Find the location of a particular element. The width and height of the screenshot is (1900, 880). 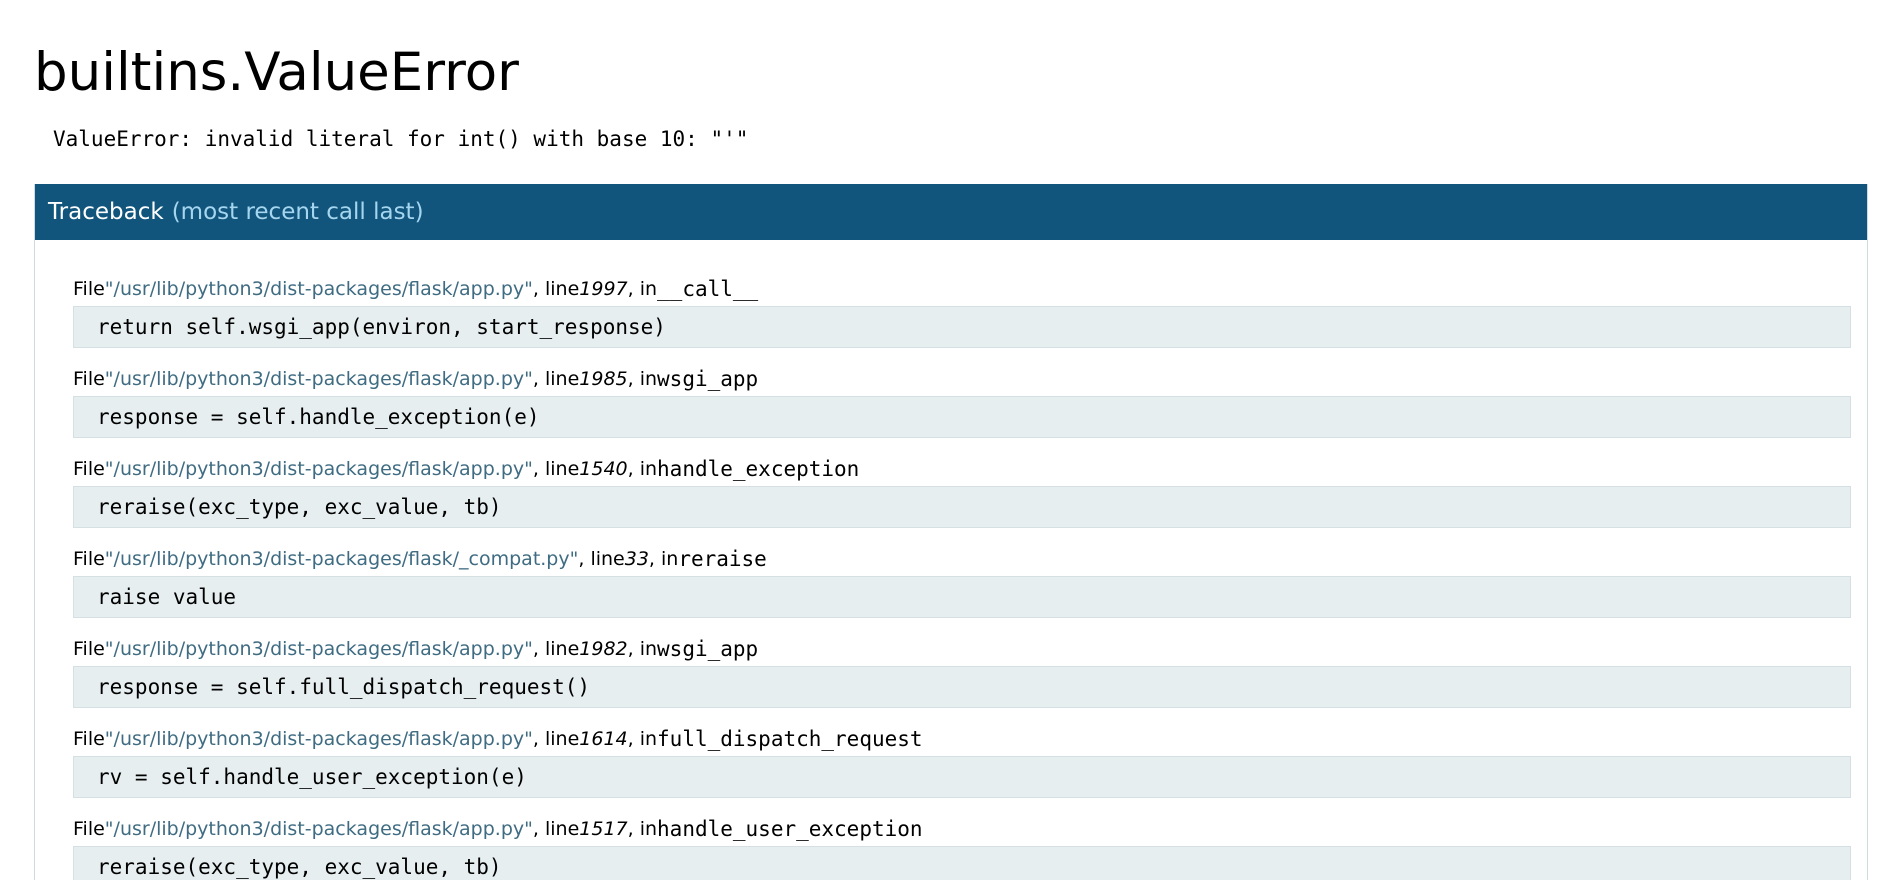

frame-source-line: rv = self.handle_user_exception(e) is located at coordinates (962, 777).